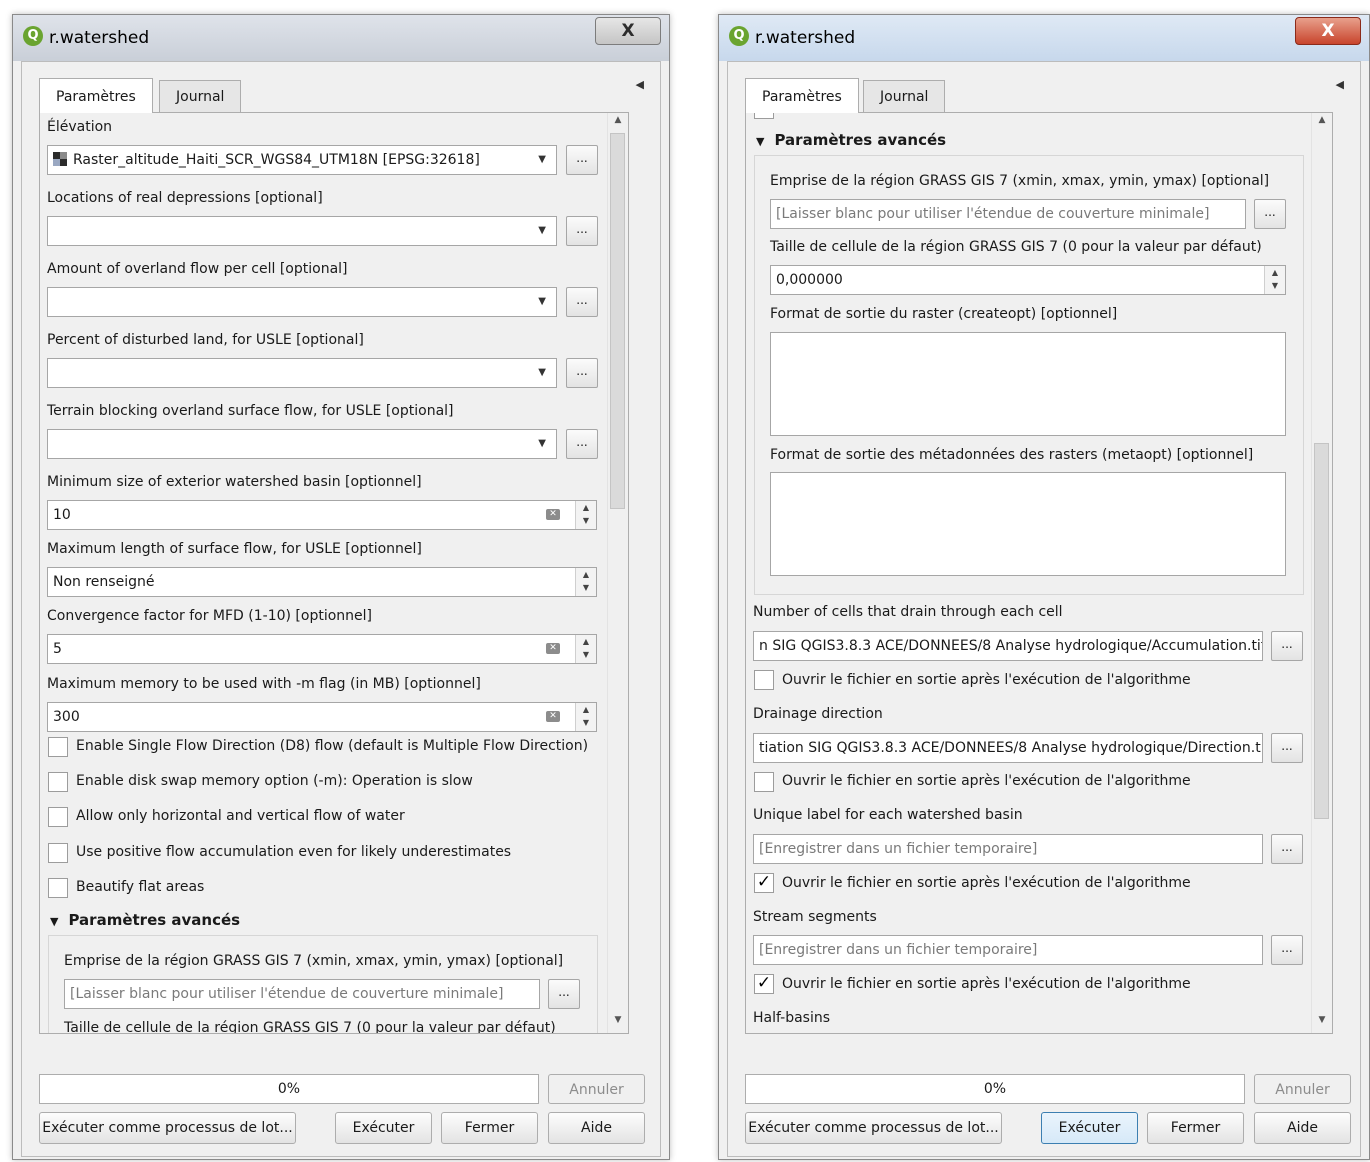  I want to click on createopt-textarea, so click(1028, 384).